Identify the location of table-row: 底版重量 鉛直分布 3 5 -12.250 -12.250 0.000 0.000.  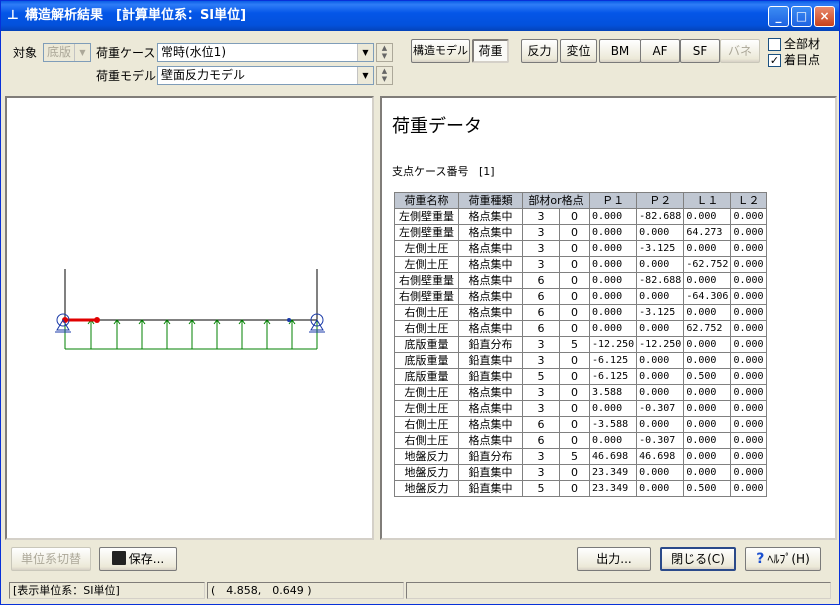
(580, 344).